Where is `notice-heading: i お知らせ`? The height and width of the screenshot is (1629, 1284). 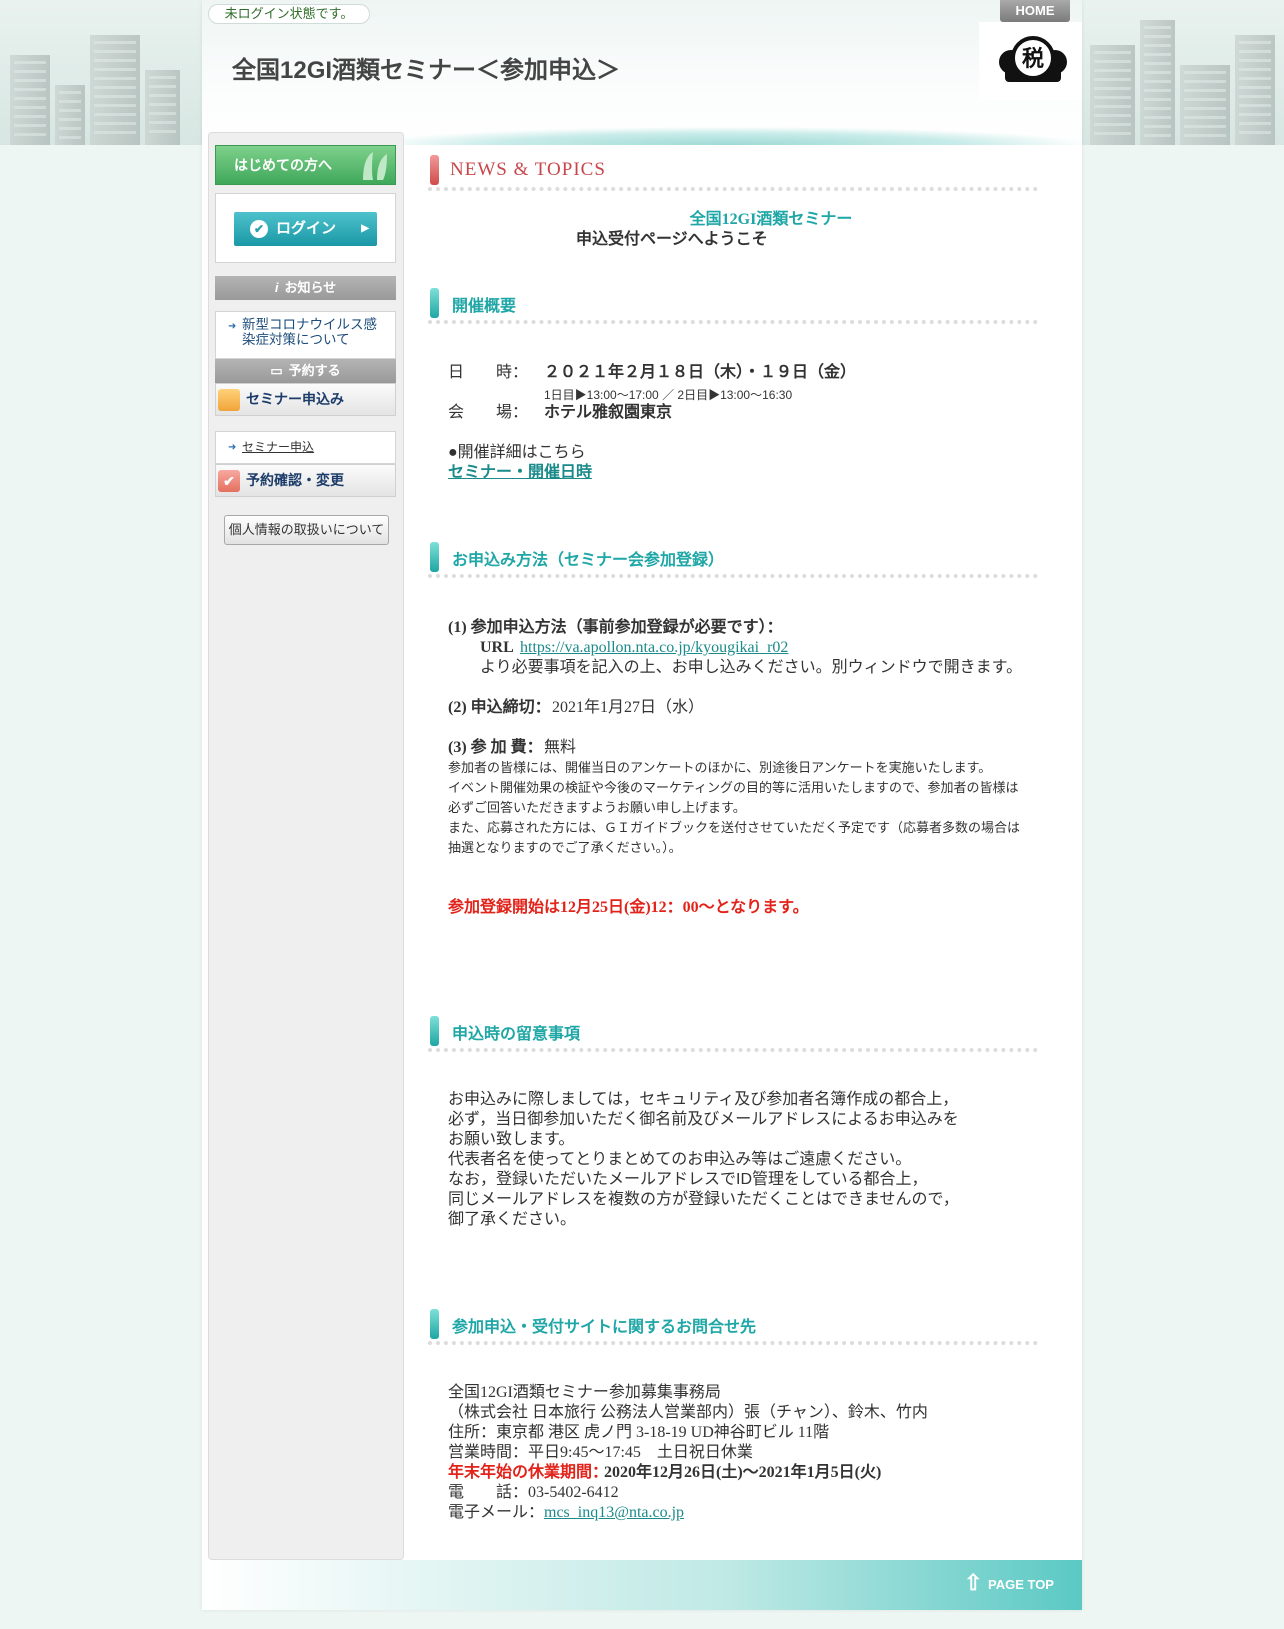
notice-heading: i お知らせ is located at coordinates (305, 288).